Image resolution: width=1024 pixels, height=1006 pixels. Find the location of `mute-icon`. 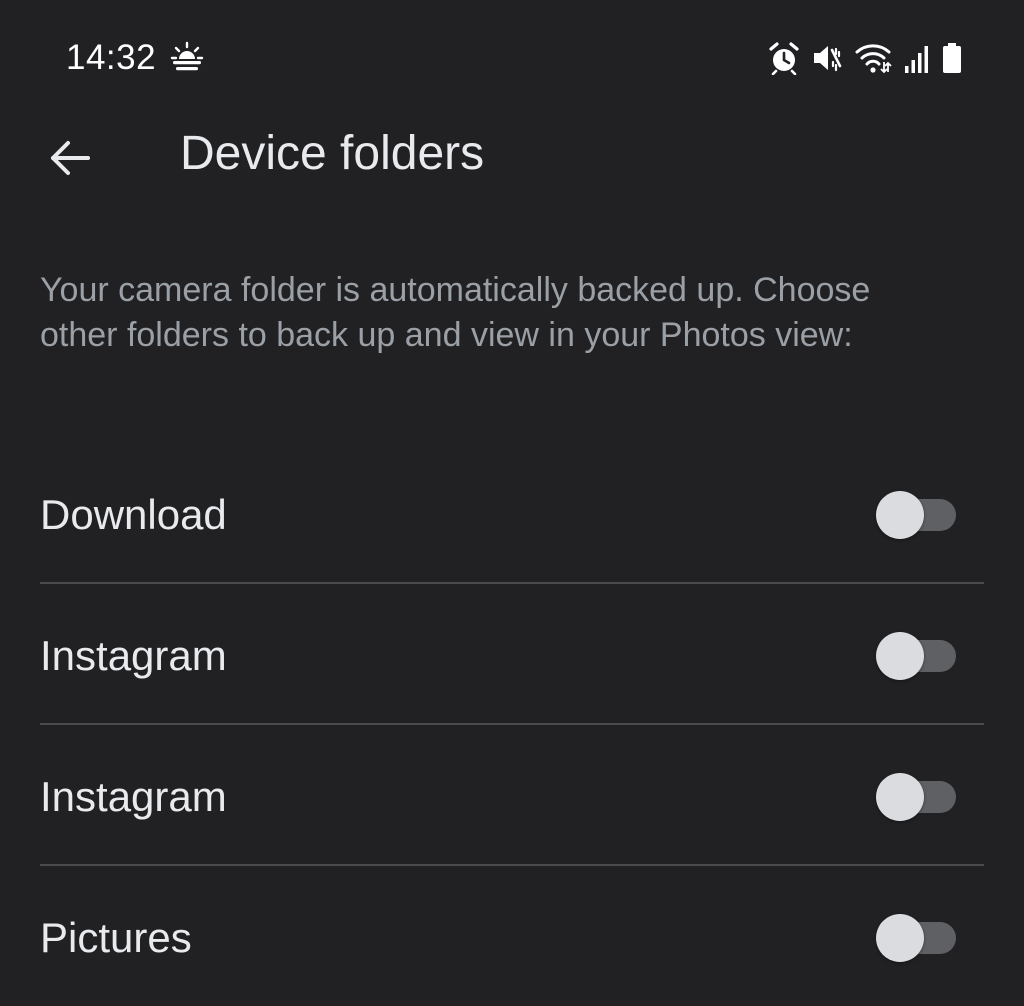

mute-icon is located at coordinates (828, 59).